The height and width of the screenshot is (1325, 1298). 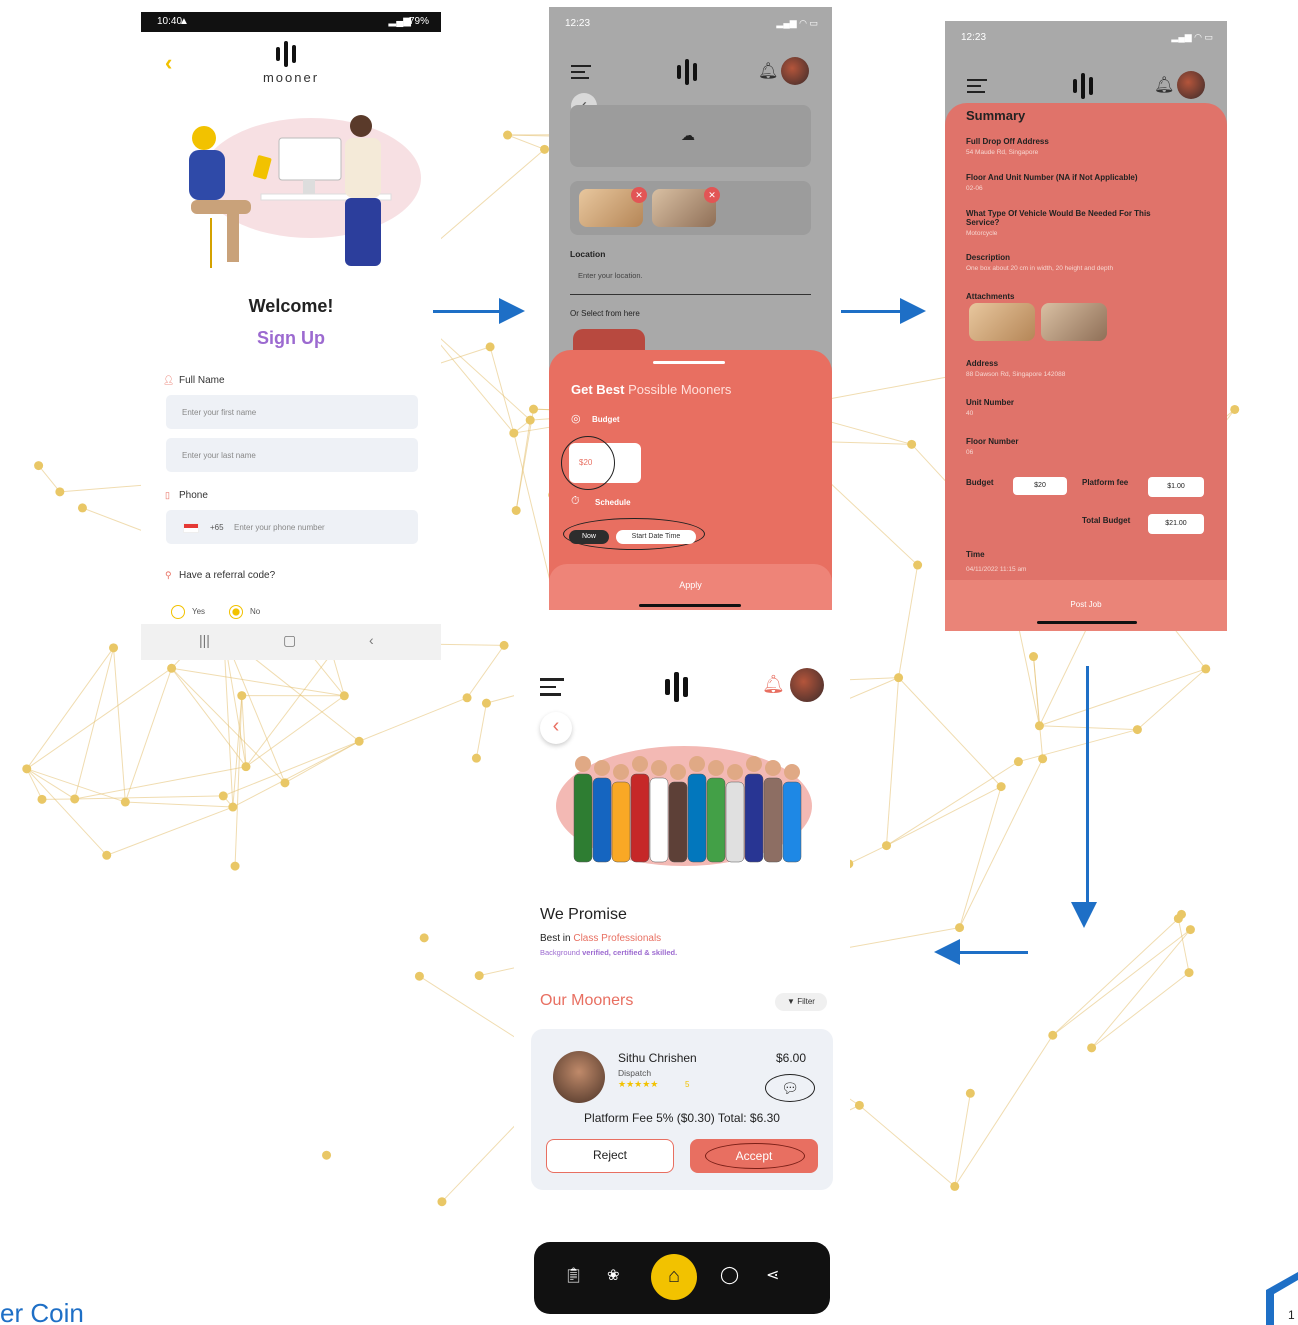 What do you see at coordinates (635, 1073) in the screenshot?
I see `mooner-role: Dispatch` at bounding box center [635, 1073].